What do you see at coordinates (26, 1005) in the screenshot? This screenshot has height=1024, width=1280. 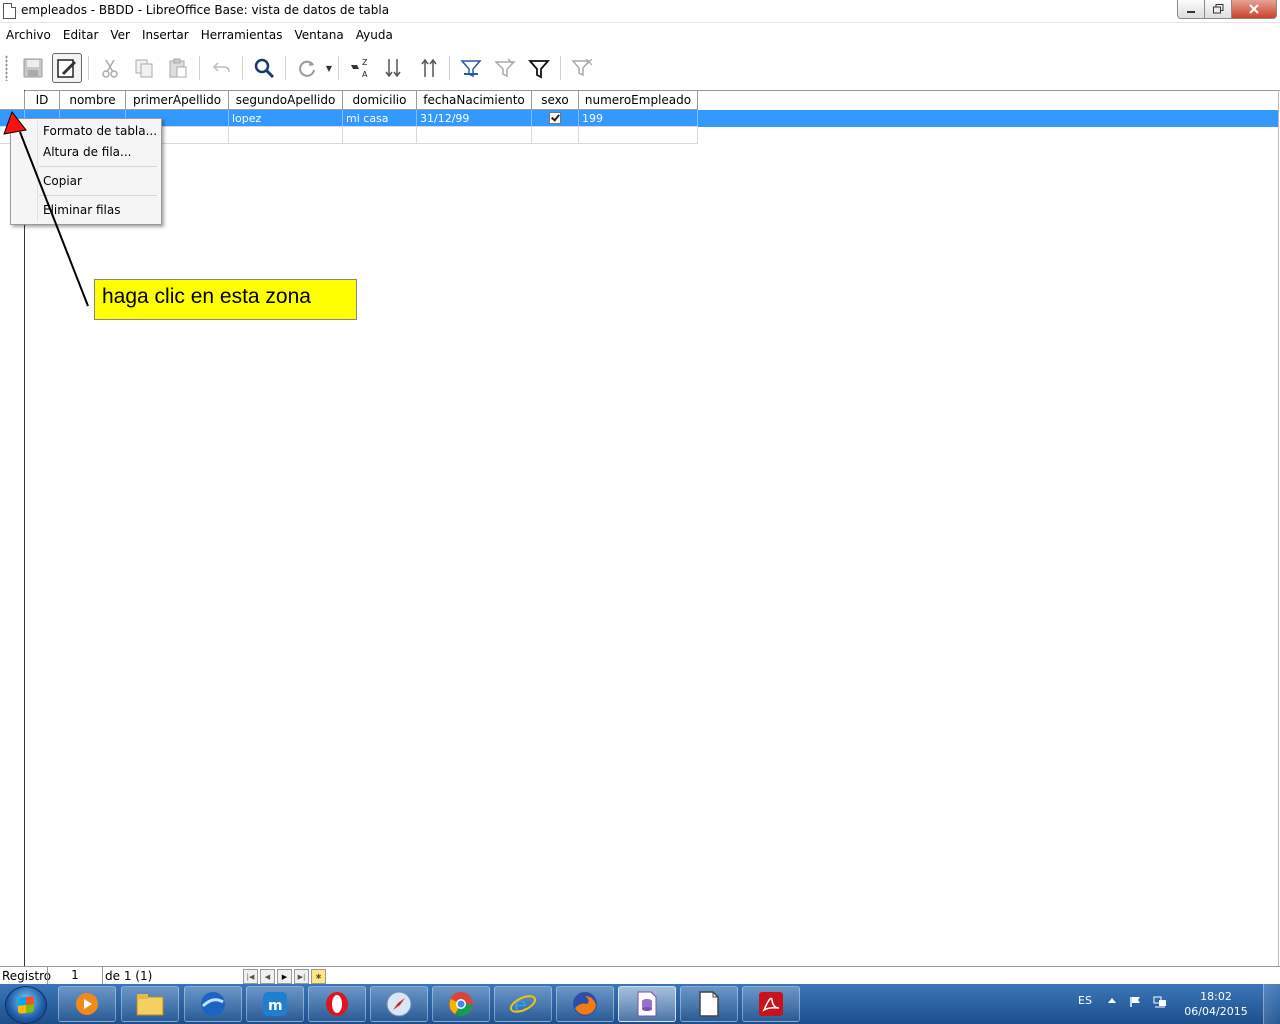 I see `start-button` at bounding box center [26, 1005].